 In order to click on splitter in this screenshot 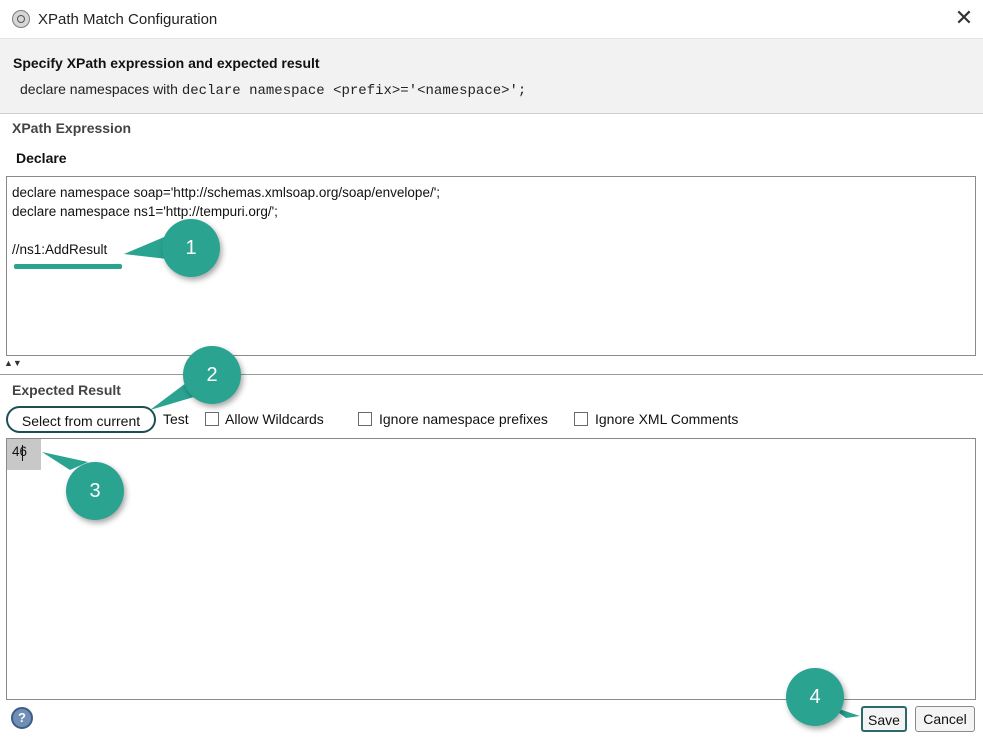, I will do `click(491, 367)`.